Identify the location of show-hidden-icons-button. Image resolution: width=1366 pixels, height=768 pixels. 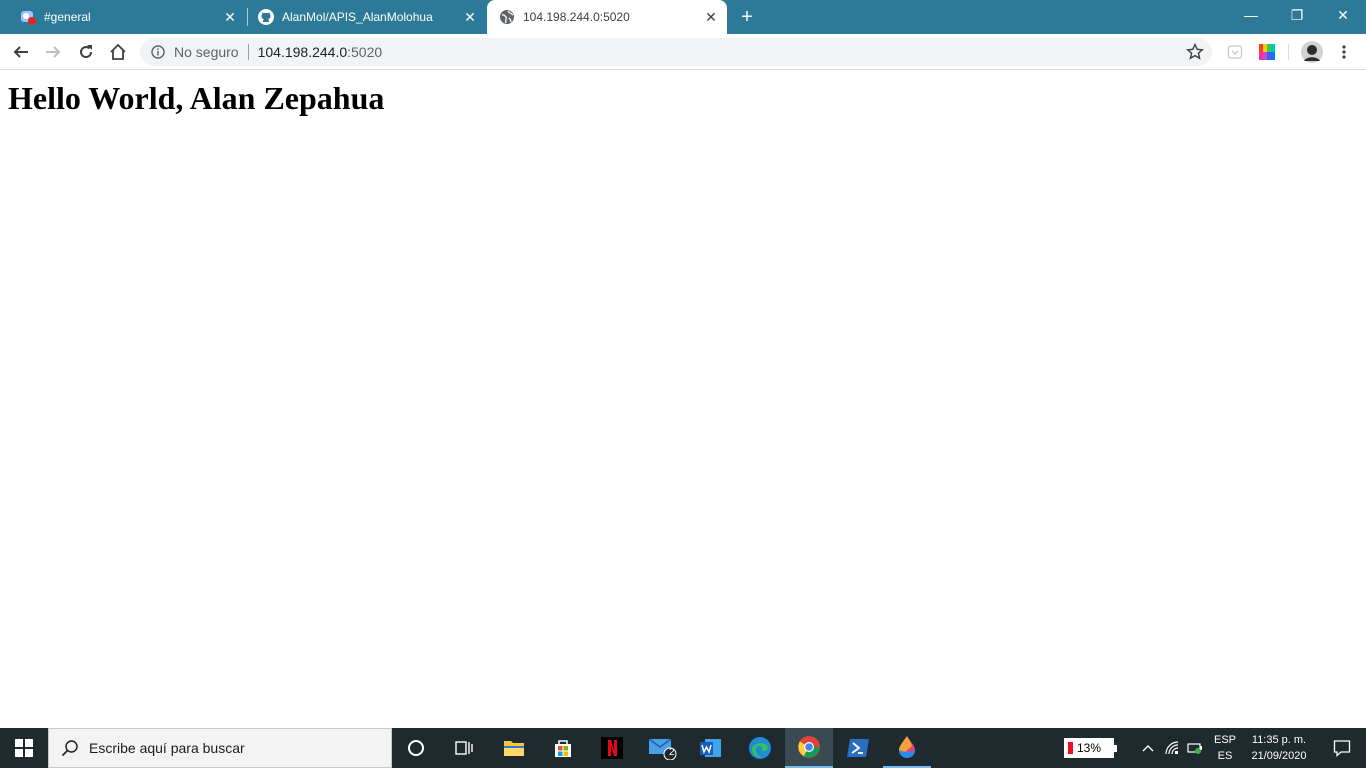
(1148, 748).